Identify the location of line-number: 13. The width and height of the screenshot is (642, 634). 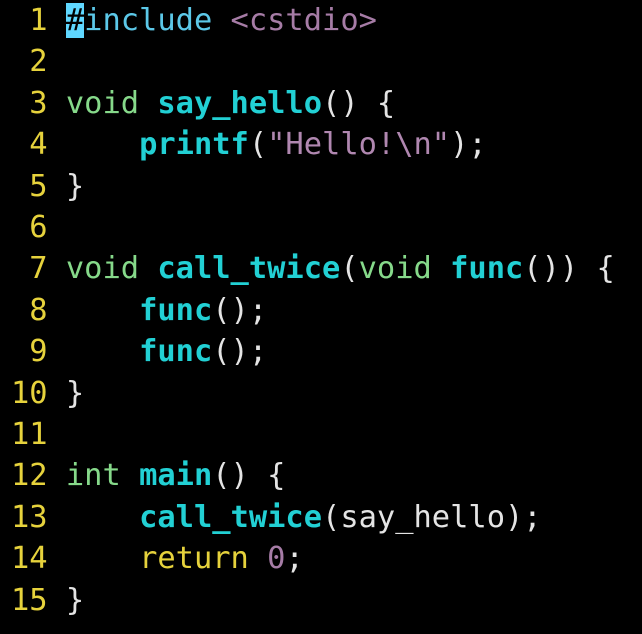
(29, 517).